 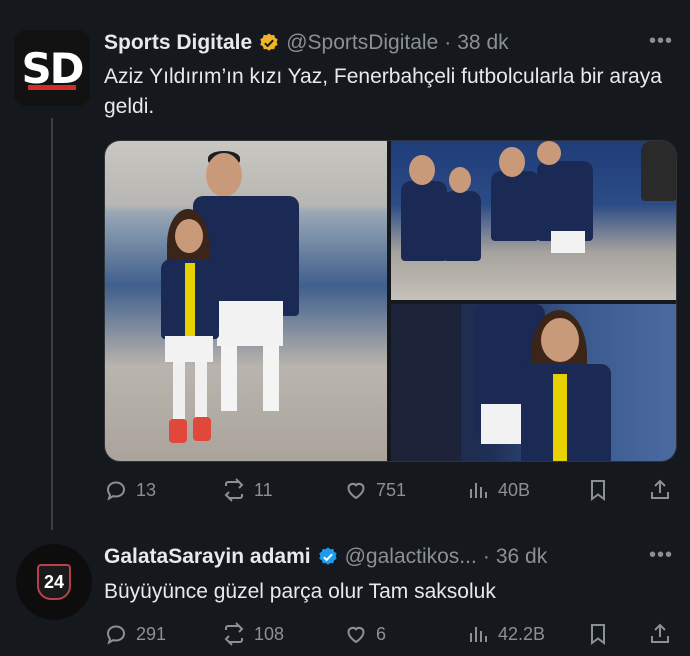 What do you see at coordinates (269, 633) in the screenshot?
I see `retweet-count: 108` at bounding box center [269, 633].